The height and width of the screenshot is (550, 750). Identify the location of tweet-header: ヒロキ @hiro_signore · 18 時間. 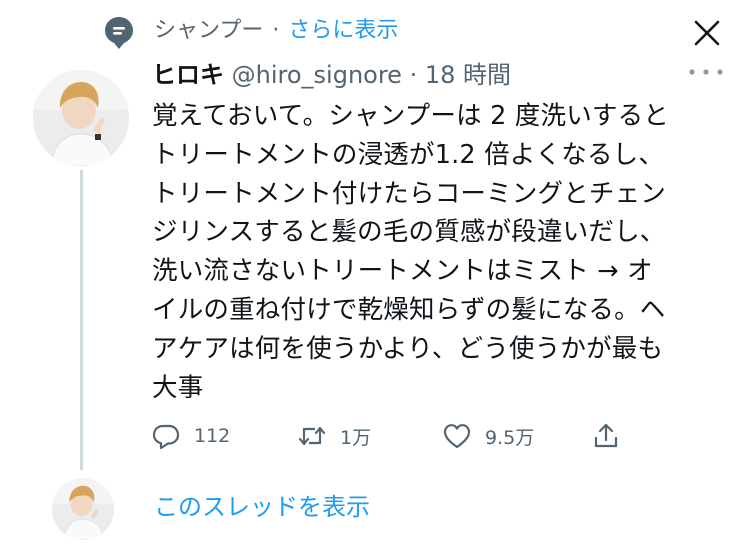
(331, 75).